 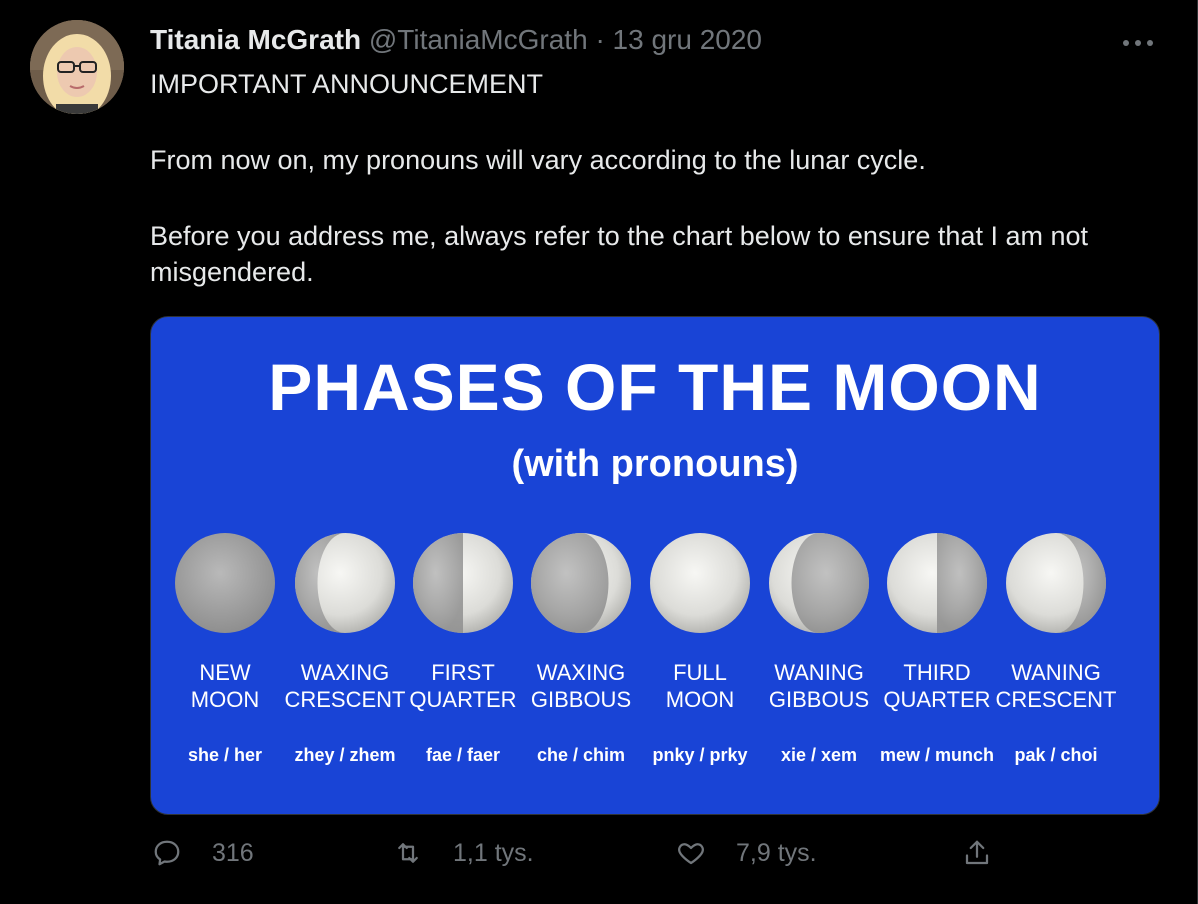 I want to click on avatar, so click(x=77, y=67).